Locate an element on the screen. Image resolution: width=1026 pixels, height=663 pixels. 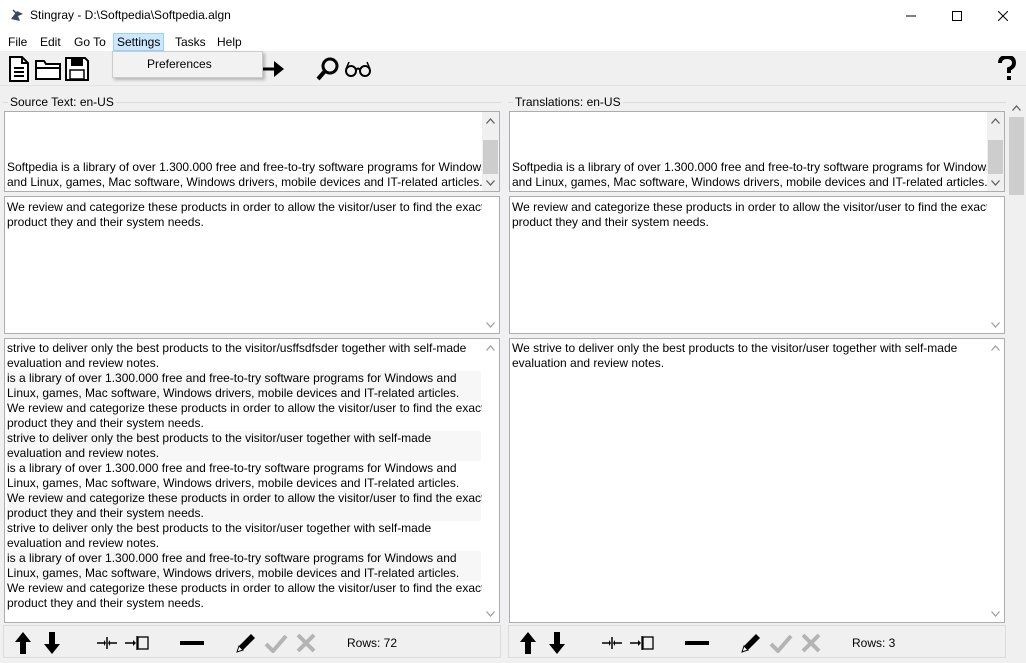
title-bar: Stingray - D:\Softpedia\Softpedia.algn is located at coordinates (513, 15).